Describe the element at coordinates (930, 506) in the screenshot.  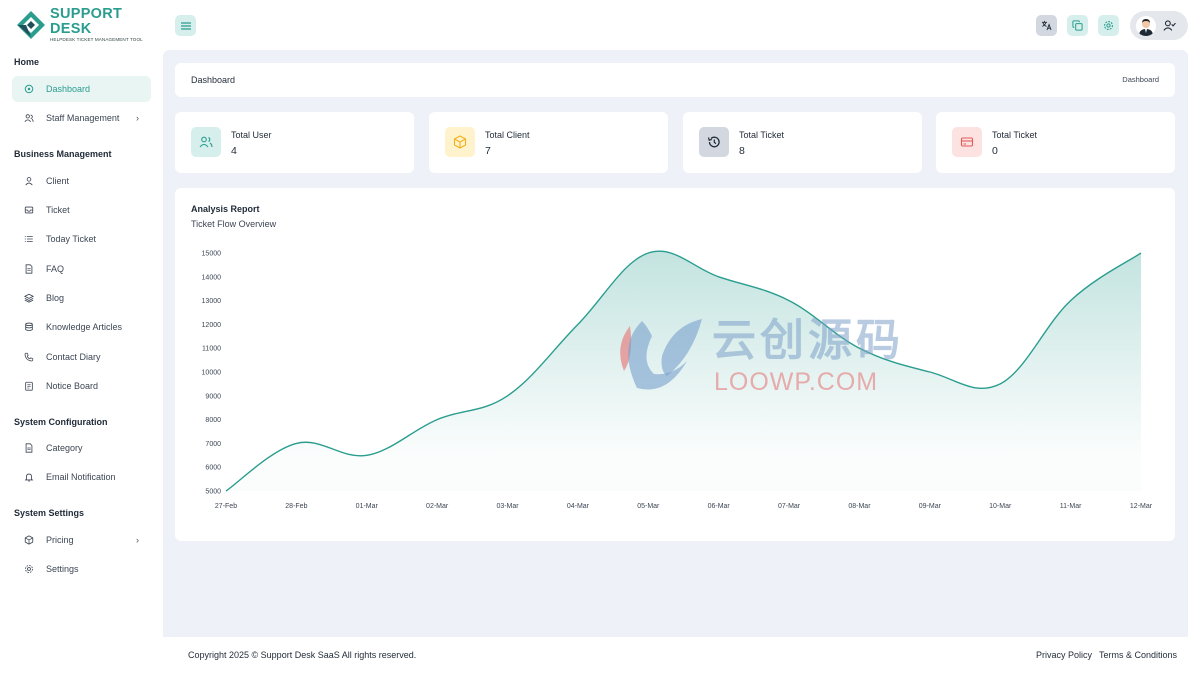
I see `x-tick-label: 09-Mar` at that location.